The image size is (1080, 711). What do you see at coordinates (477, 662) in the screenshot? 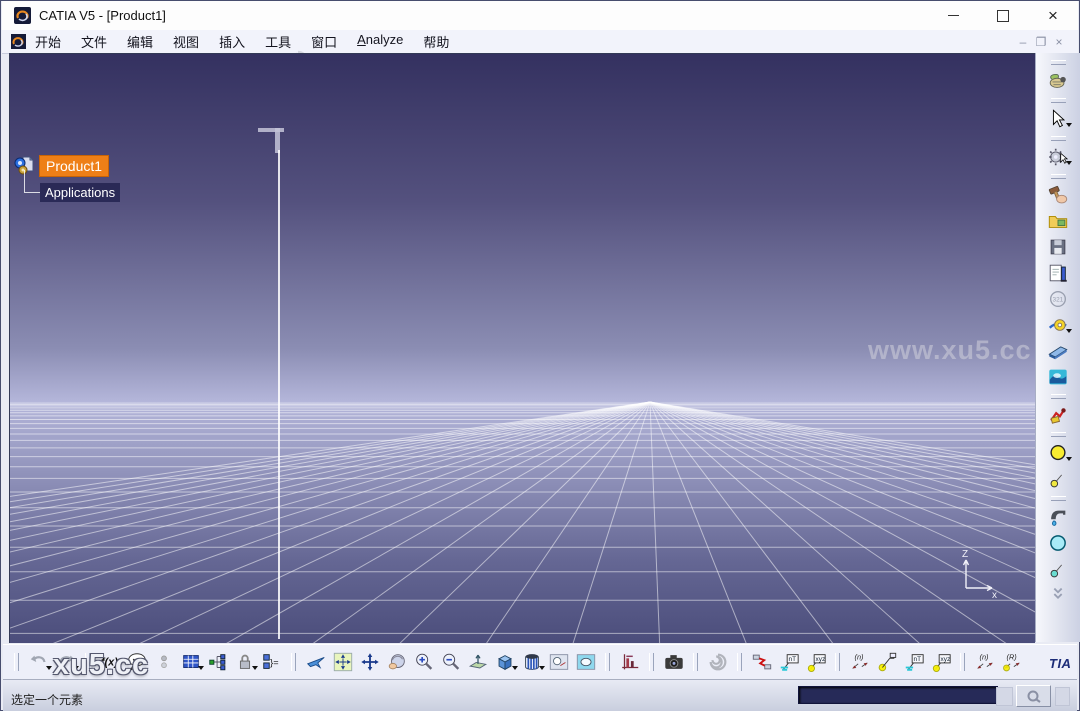
I see `normal-view-button` at bounding box center [477, 662].